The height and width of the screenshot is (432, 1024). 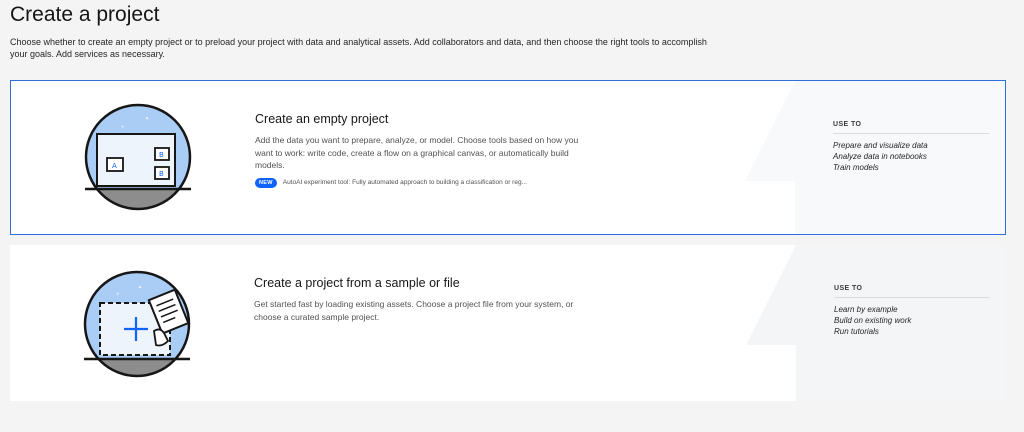 I want to click on usage-item: Analyze data in notebooks, so click(x=880, y=156).